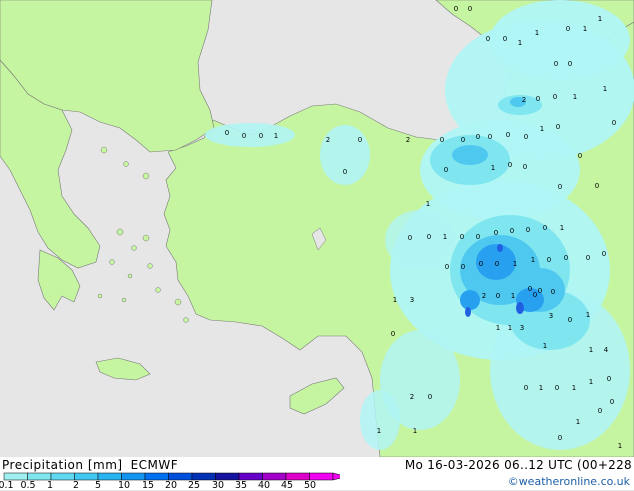 Image resolution: width=634 pixels, height=491 pixels. Describe the element at coordinates (569, 481) in the screenshot. I see `credit-link: ©weatheronline.co.uk` at that location.